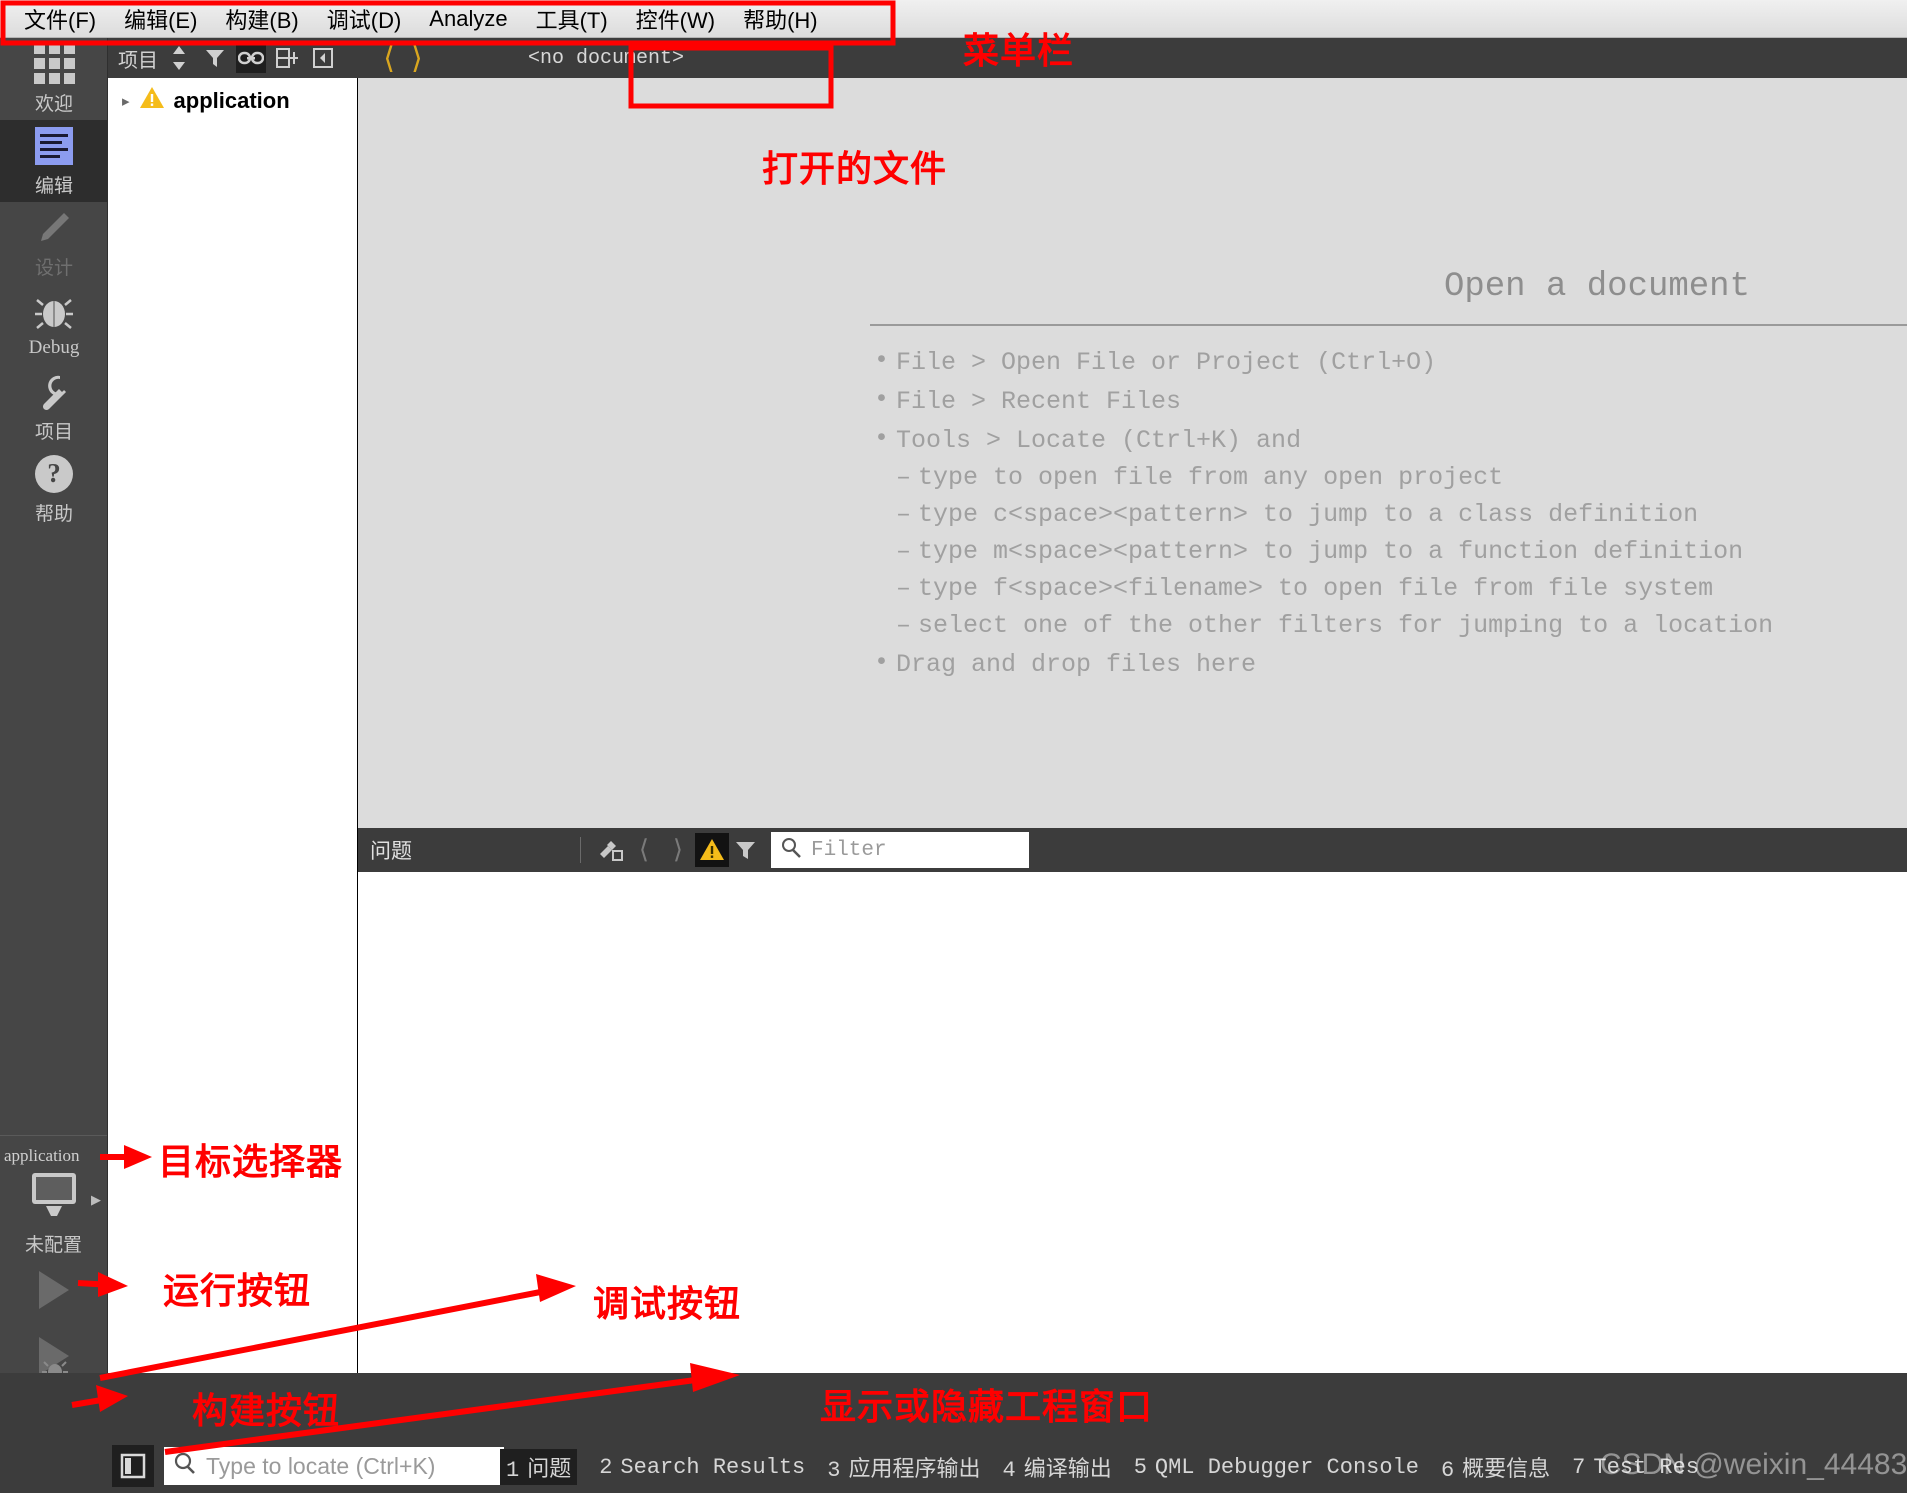 The width and height of the screenshot is (1907, 1493). What do you see at coordinates (1039, 401) in the screenshot?
I see `hint-text: File > Recent Files` at bounding box center [1039, 401].